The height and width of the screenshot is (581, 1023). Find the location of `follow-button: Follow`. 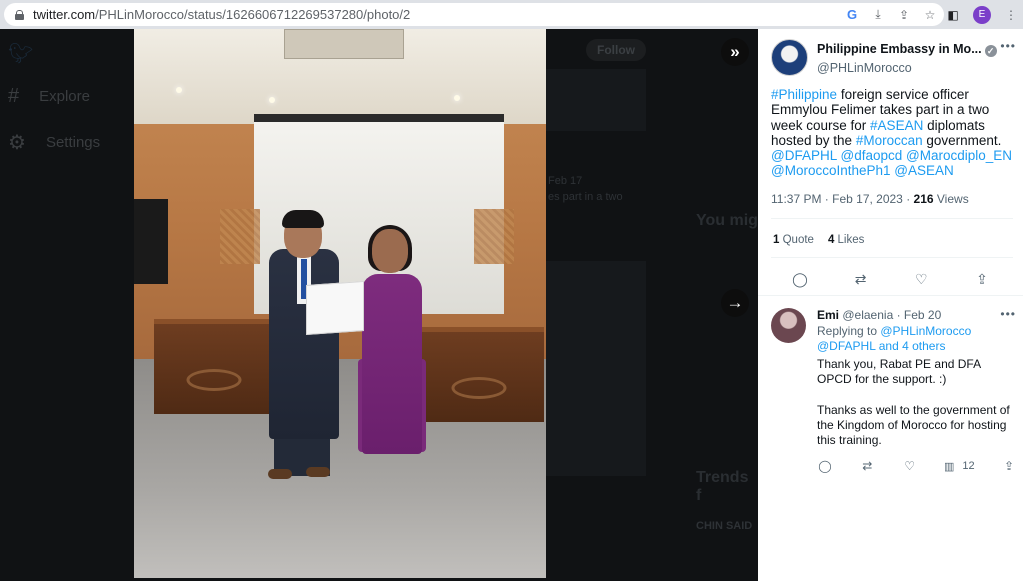

follow-button: Follow is located at coordinates (616, 50).